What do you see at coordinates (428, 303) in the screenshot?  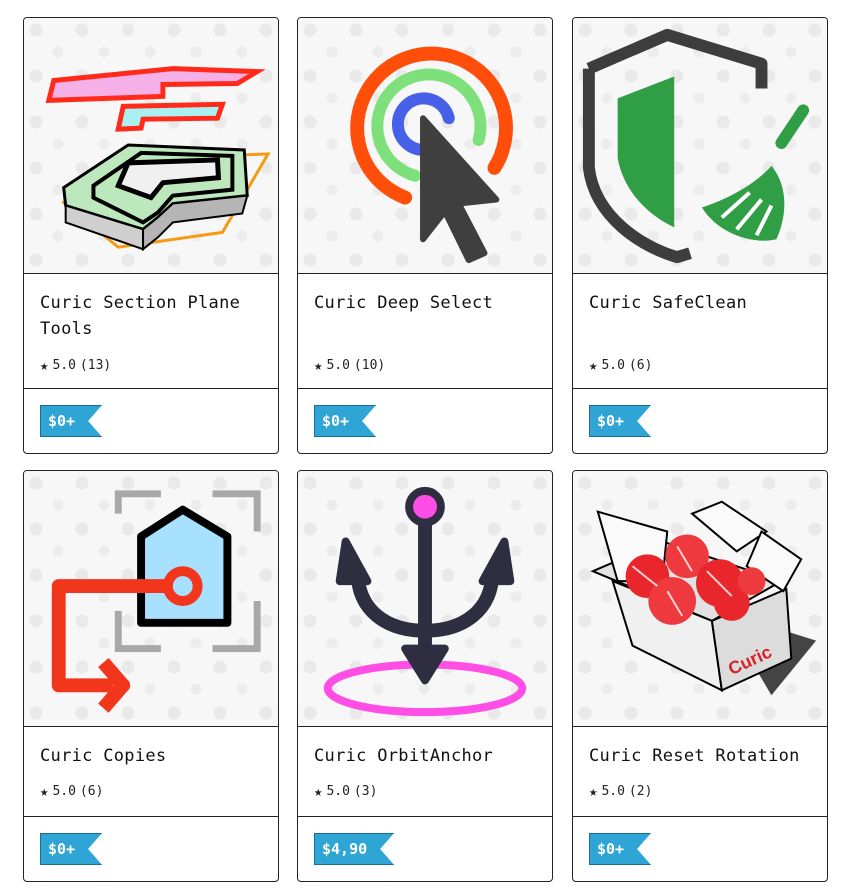 I see `product-title: Curic Deep Select` at bounding box center [428, 303].